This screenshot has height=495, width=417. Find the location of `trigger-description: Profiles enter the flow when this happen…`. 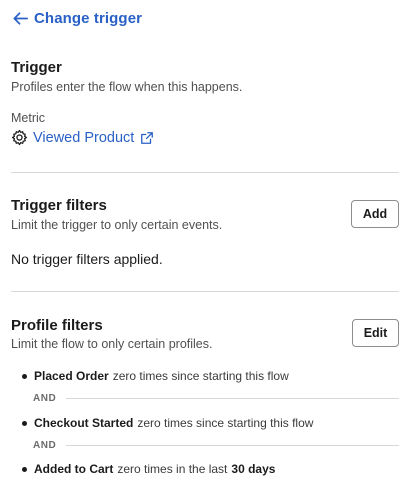

trigger-description: Profiles enter the flow when this happen… is located at coordinates (127, 87).